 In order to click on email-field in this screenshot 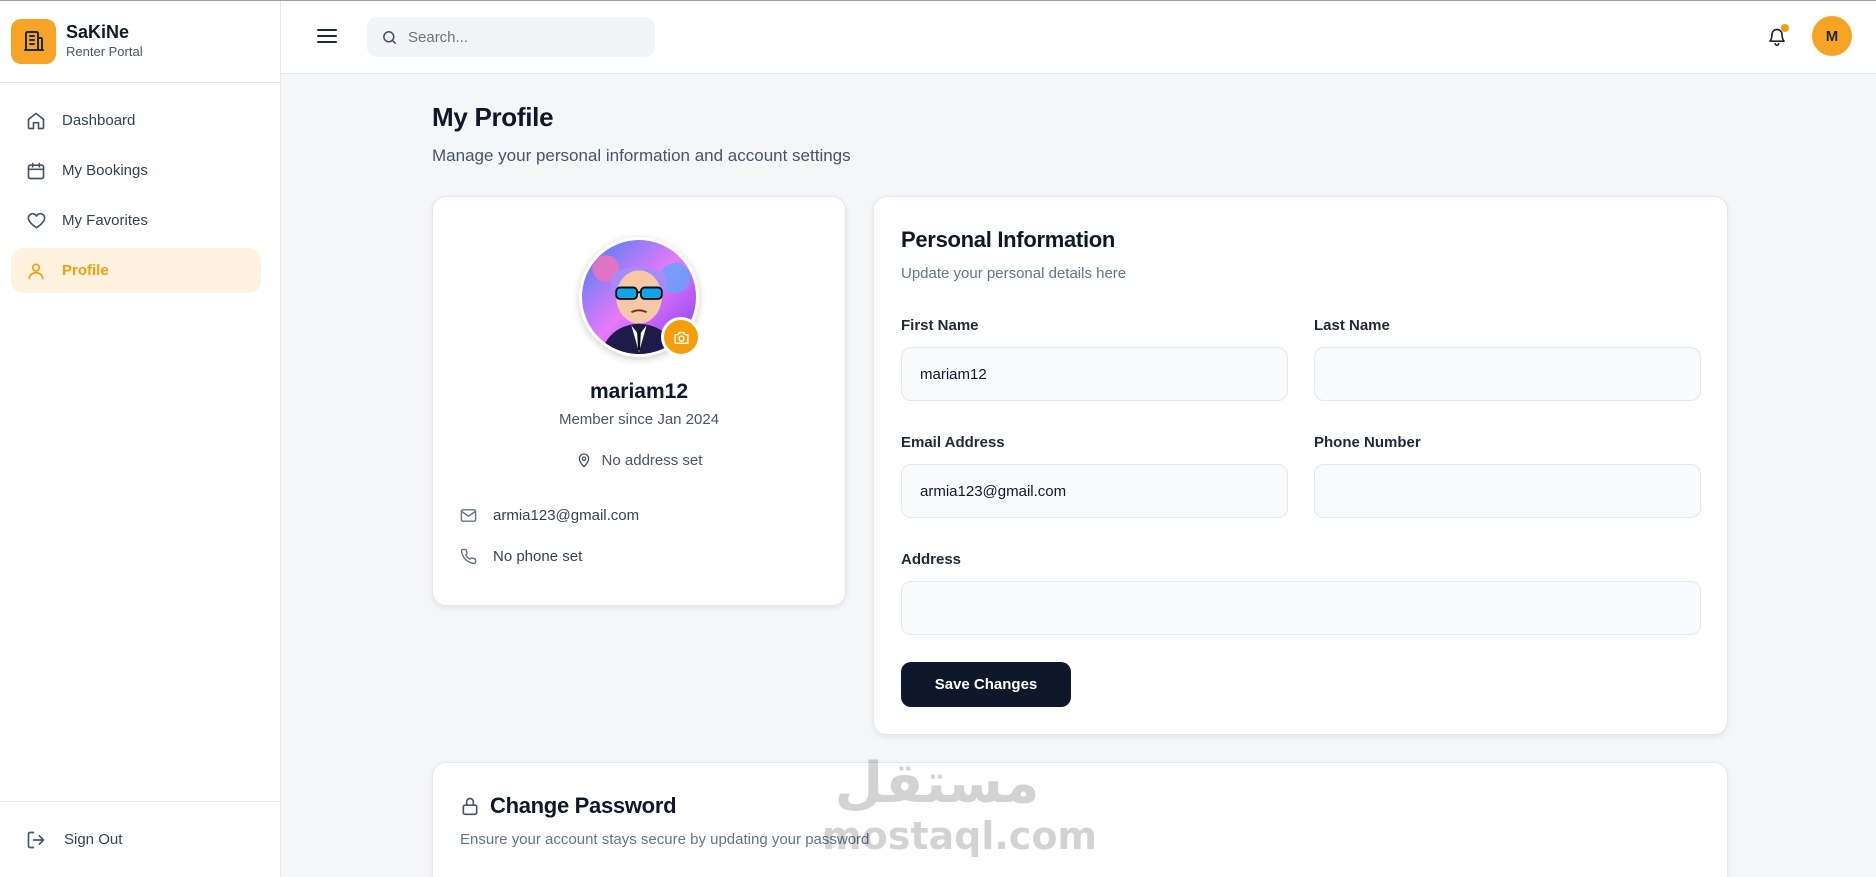, I will do `click(1094, 491)`.